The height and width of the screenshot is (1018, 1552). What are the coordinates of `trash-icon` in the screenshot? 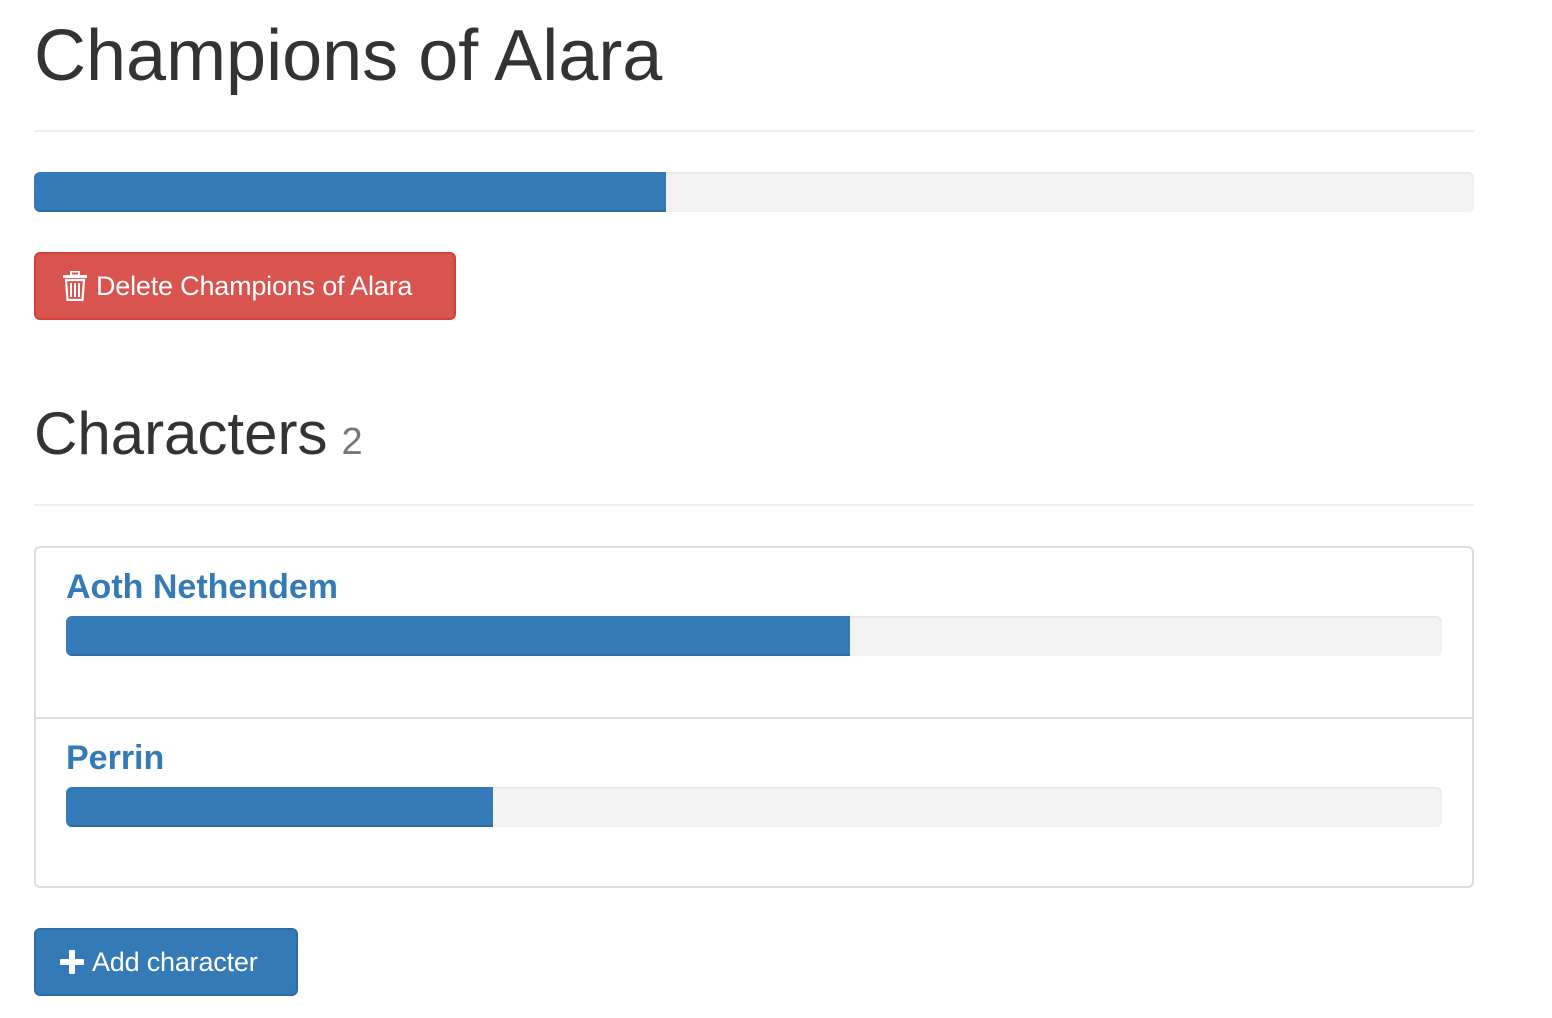 It's located at (75, 286).